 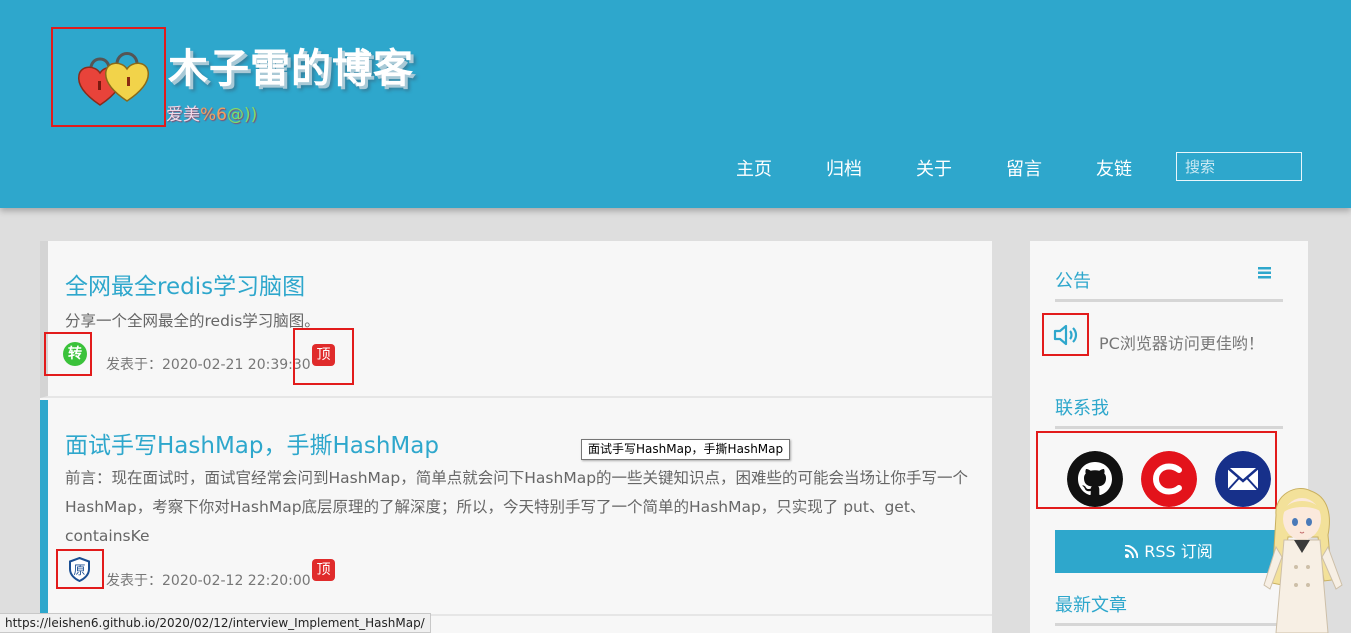 I want to click on badge-highlight-box: 原, so click(x=80, y=569).